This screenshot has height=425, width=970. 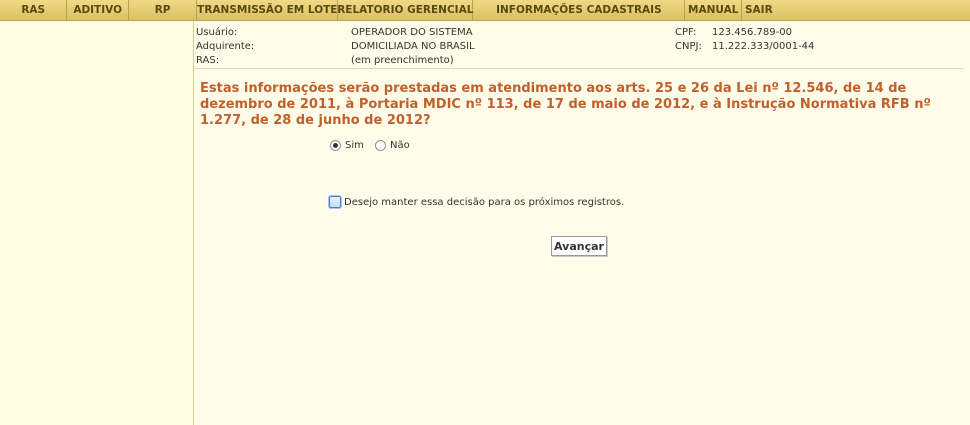 I want to click on menu-transmissao-em-lote: TRANSMISSÃO EM LOTE, so click(x=268, y=10).